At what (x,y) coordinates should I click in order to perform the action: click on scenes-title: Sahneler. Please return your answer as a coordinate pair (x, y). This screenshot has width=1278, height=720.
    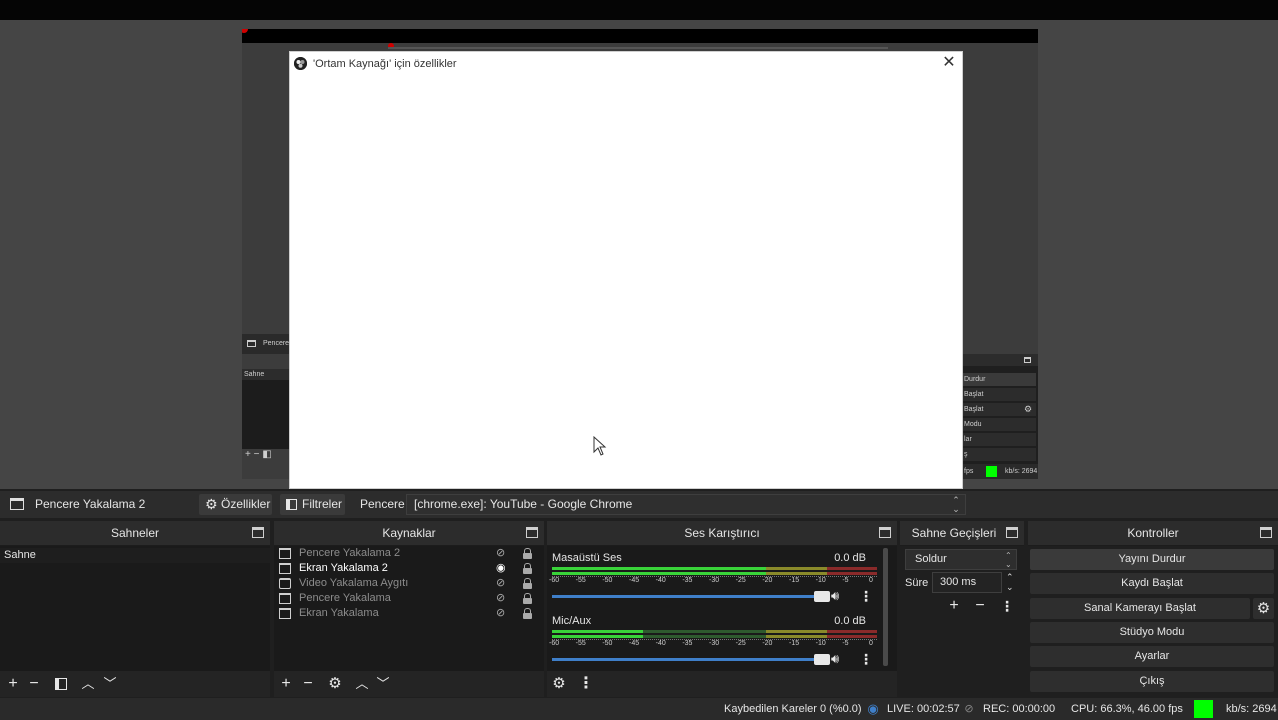
    Looking at the image, I should click on (135, 533).